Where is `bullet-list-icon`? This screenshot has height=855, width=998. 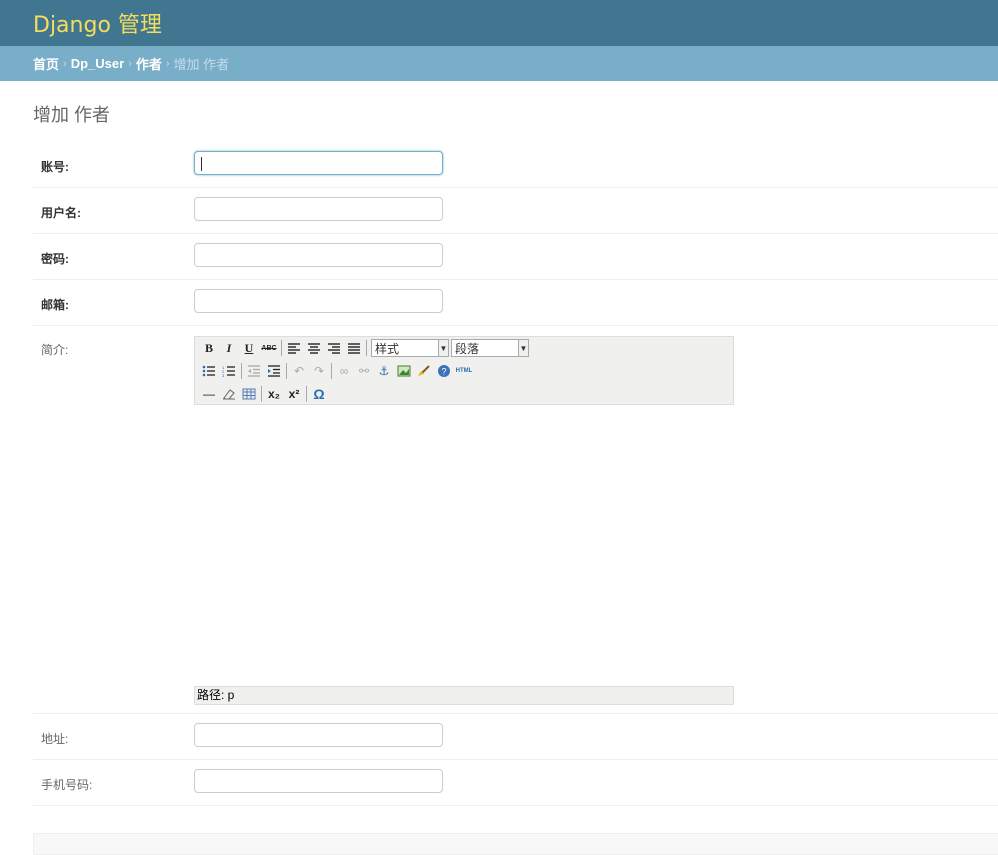
bullet-list-icon is located at coordinates (209, 371).